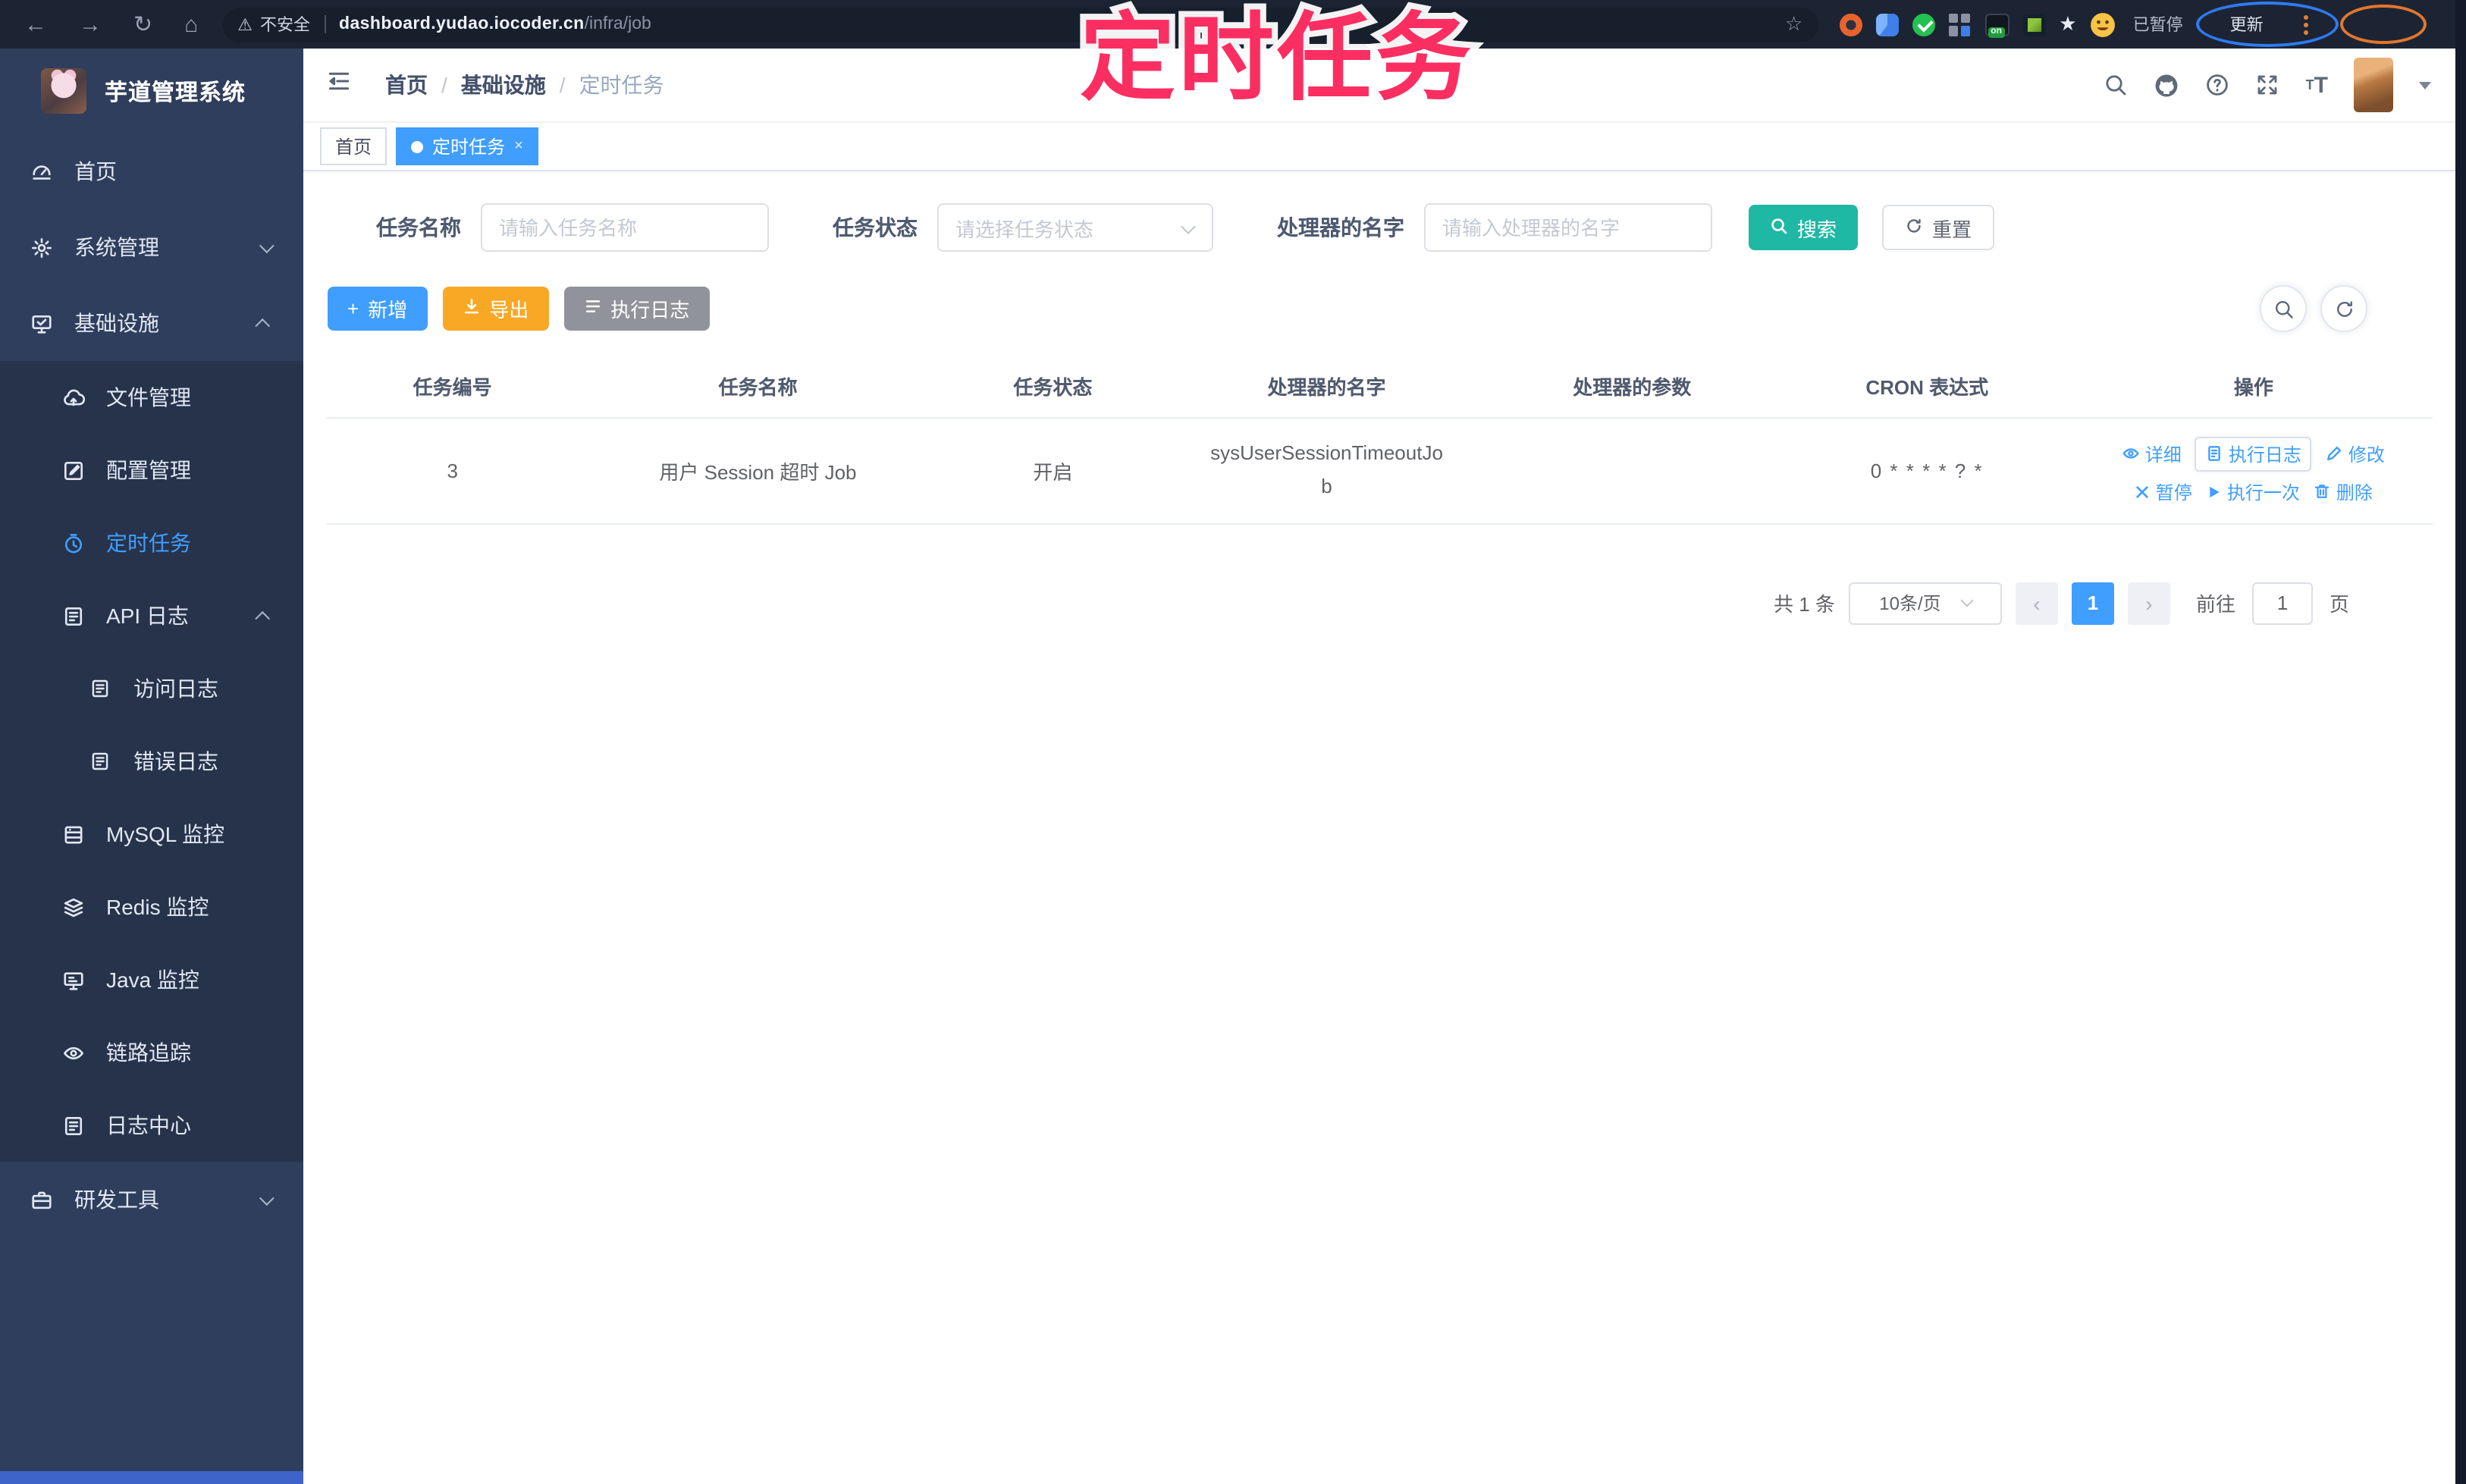  I want to click on job-status-label: 任务状态, so click(875, 228).